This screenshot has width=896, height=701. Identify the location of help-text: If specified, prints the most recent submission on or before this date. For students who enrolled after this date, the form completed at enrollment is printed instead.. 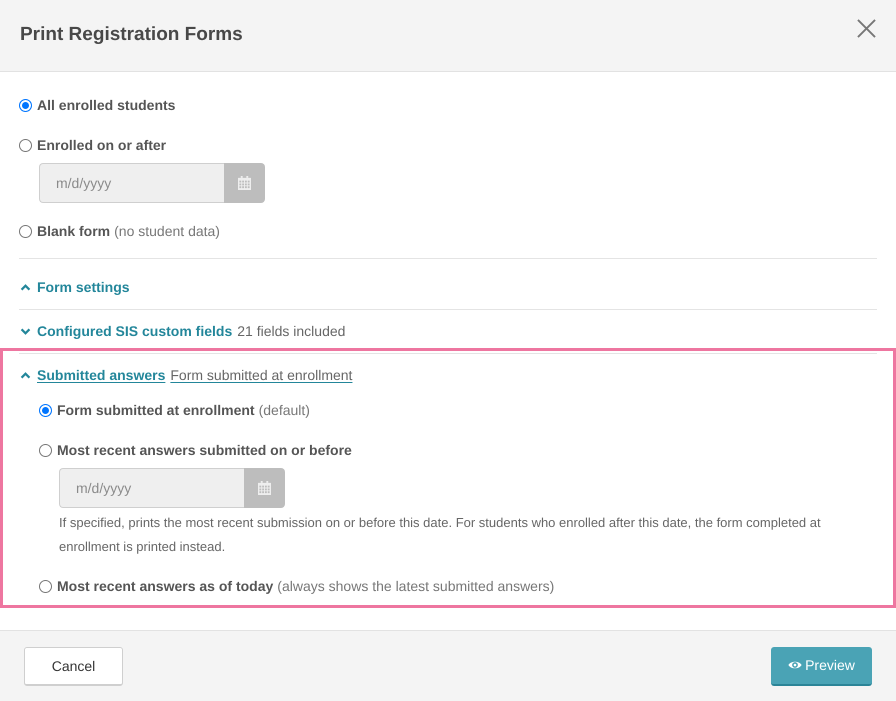
(440, 535).